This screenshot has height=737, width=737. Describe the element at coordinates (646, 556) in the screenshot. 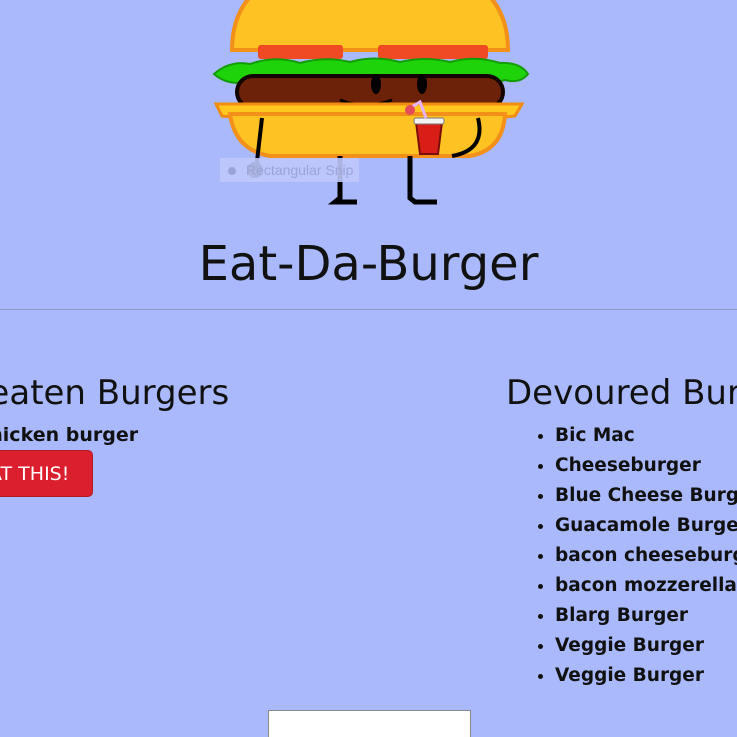

I see `devoured-item: bacon cheeseburger` at that location.